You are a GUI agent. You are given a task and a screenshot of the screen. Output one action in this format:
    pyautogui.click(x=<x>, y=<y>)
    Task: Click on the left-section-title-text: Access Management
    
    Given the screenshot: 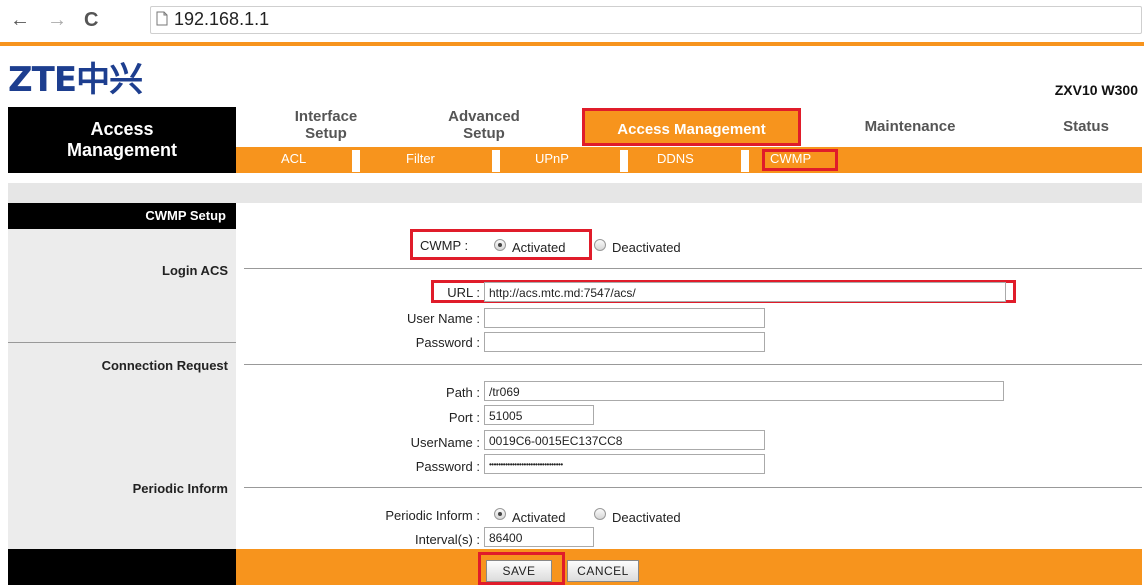 What is the action you would take?
    pyautogui.click(x=122, y=139)
    